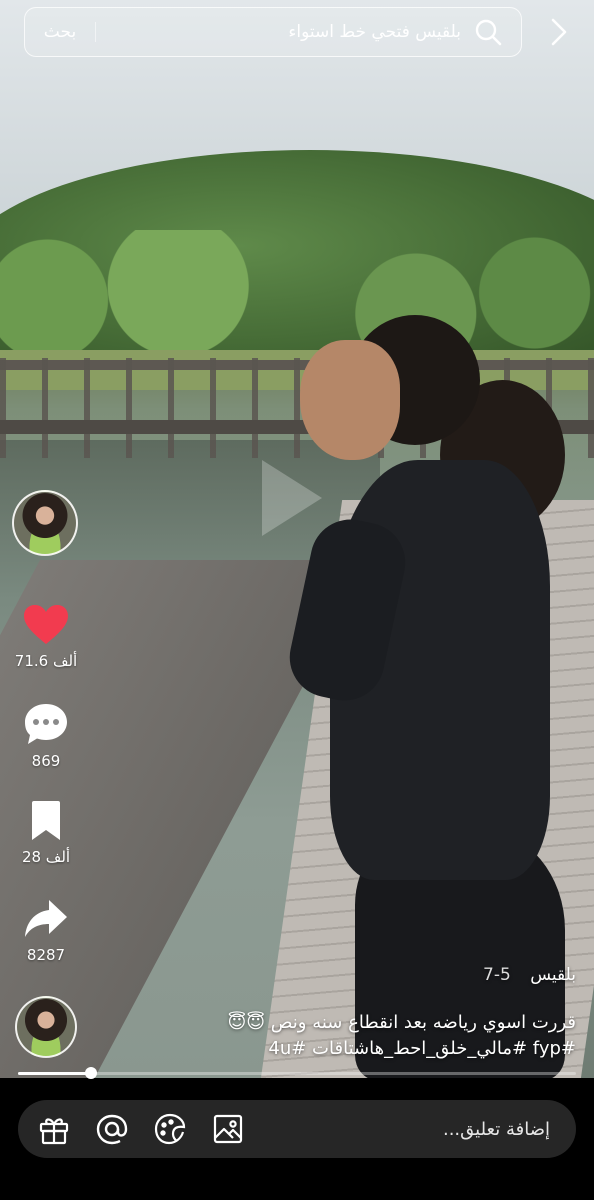  I want to click on heart-icon, so click(46, 624).